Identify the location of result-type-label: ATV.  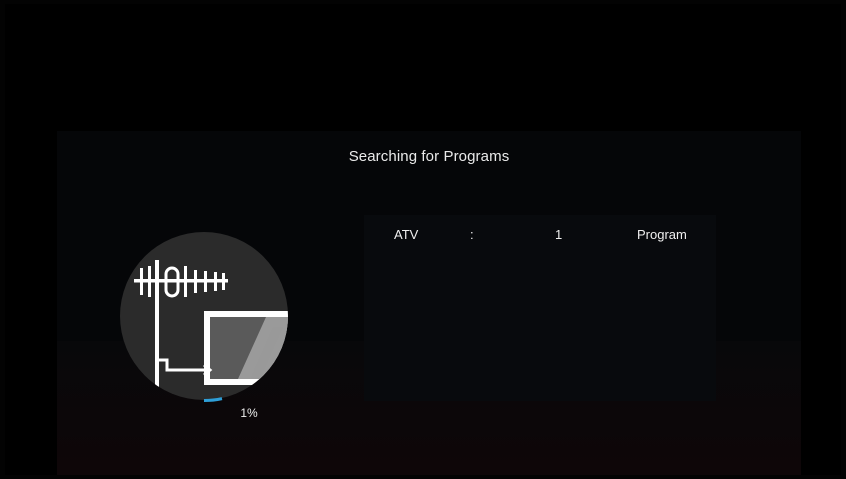
(406, 234).